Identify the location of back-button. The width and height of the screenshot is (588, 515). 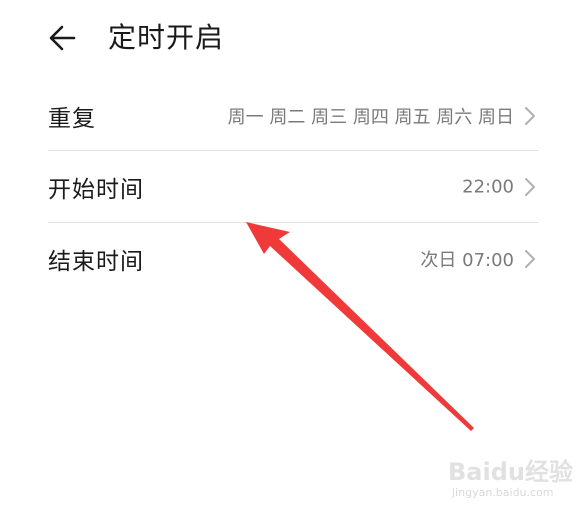
(64, 38).